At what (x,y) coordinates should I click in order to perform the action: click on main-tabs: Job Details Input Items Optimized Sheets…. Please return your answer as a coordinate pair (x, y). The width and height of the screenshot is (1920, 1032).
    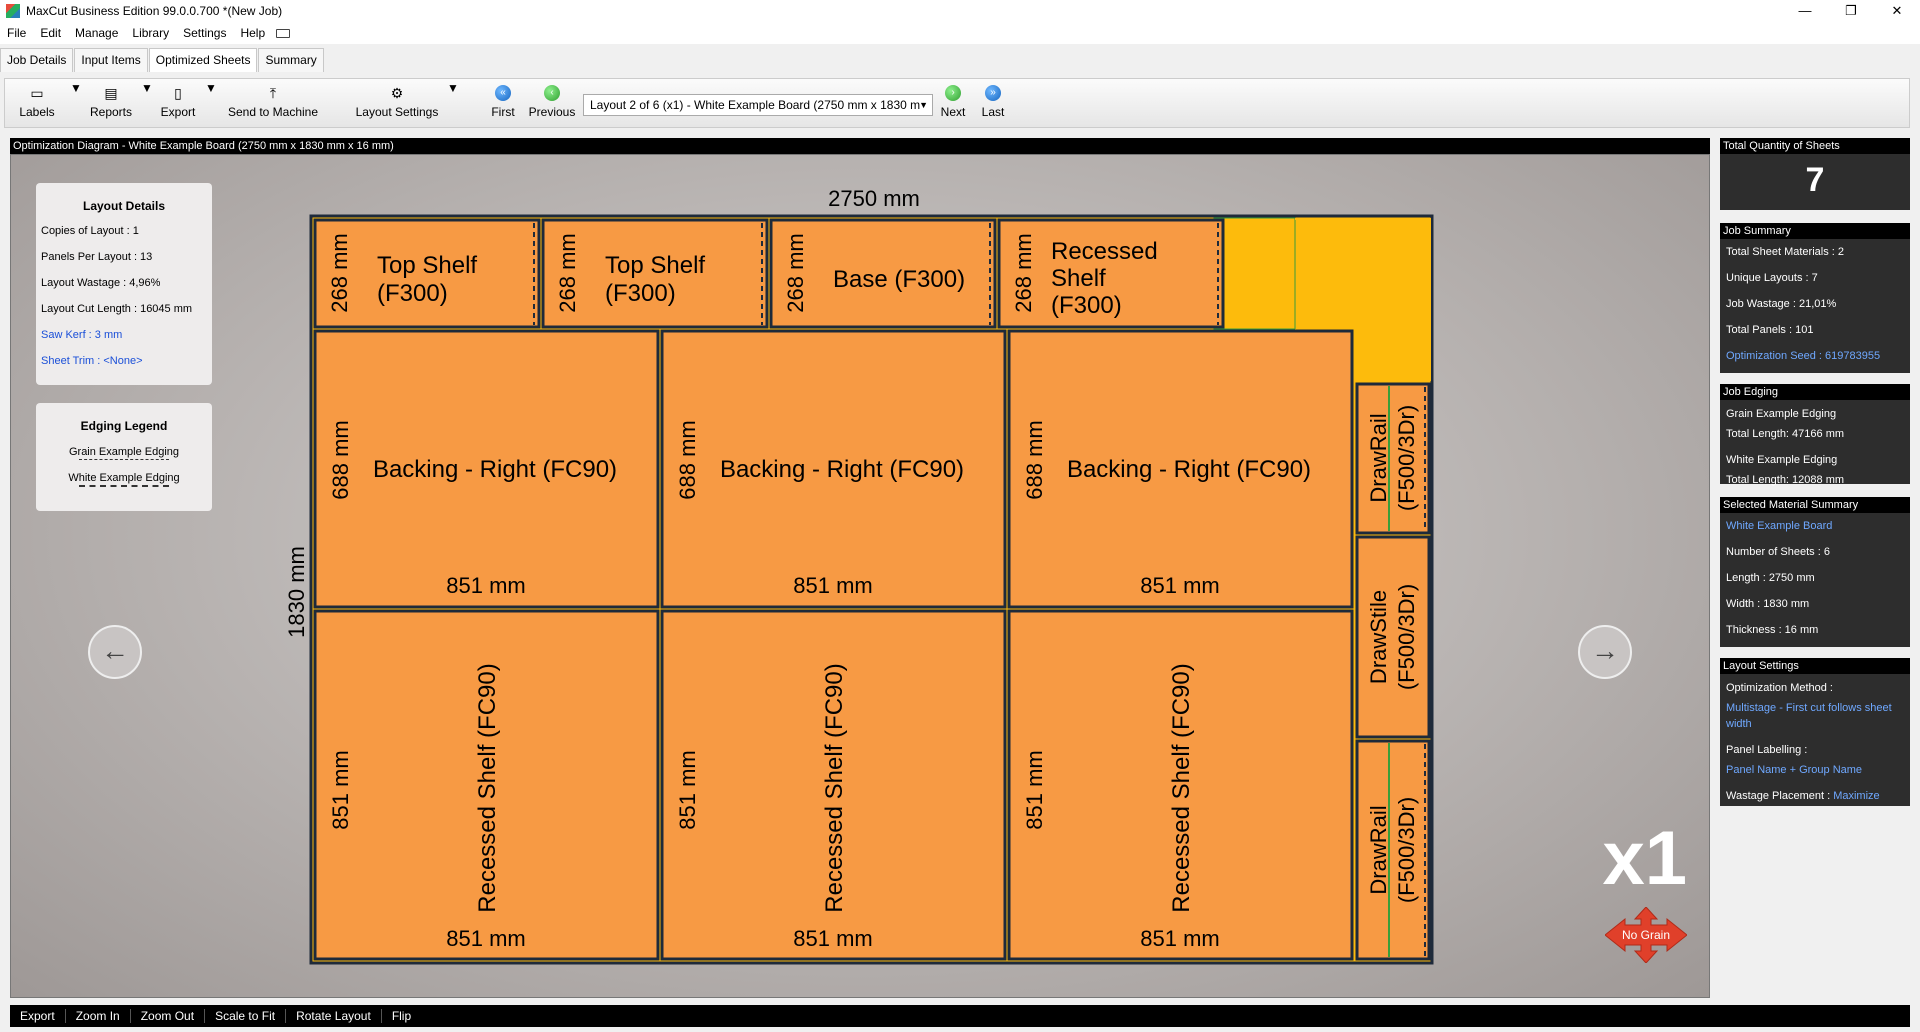
    Looking at the image, I should click on (162, 60).